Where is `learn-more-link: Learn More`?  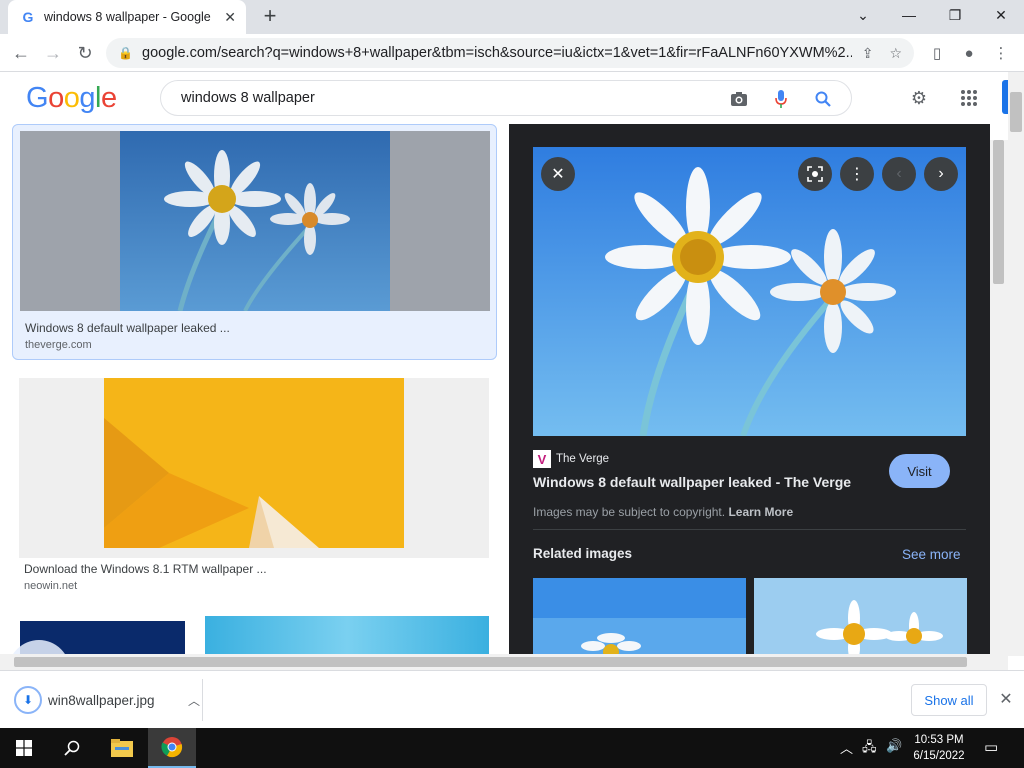 learn-more-link: Learn More is located at coordinates (760, 512).